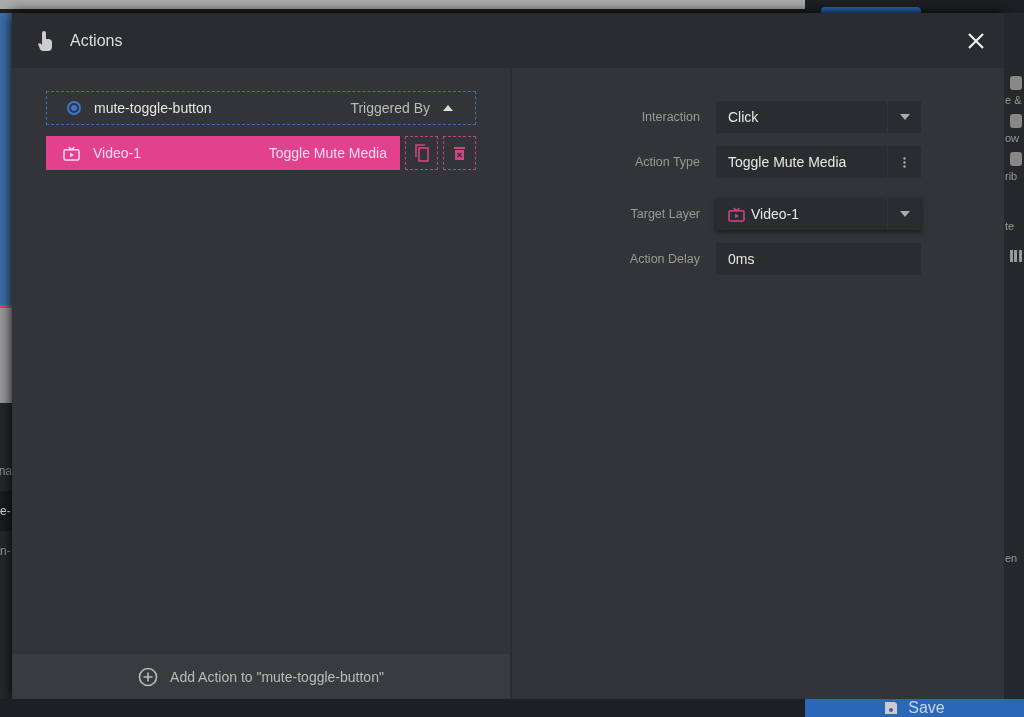 This screenshot has width=1024, height=717. I want to click on panel-text: e &, so click(1013, 100).